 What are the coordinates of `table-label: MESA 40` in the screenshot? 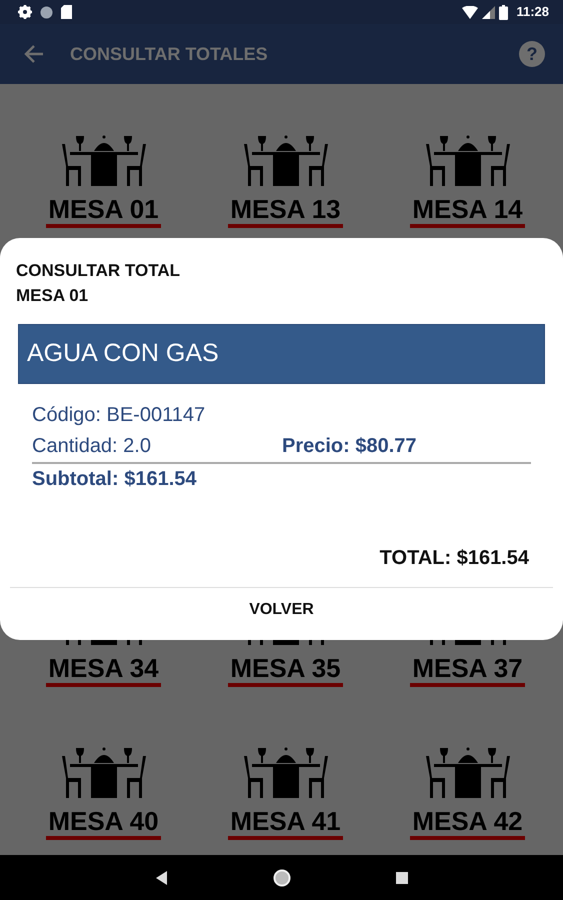 It's located at (103, 823).